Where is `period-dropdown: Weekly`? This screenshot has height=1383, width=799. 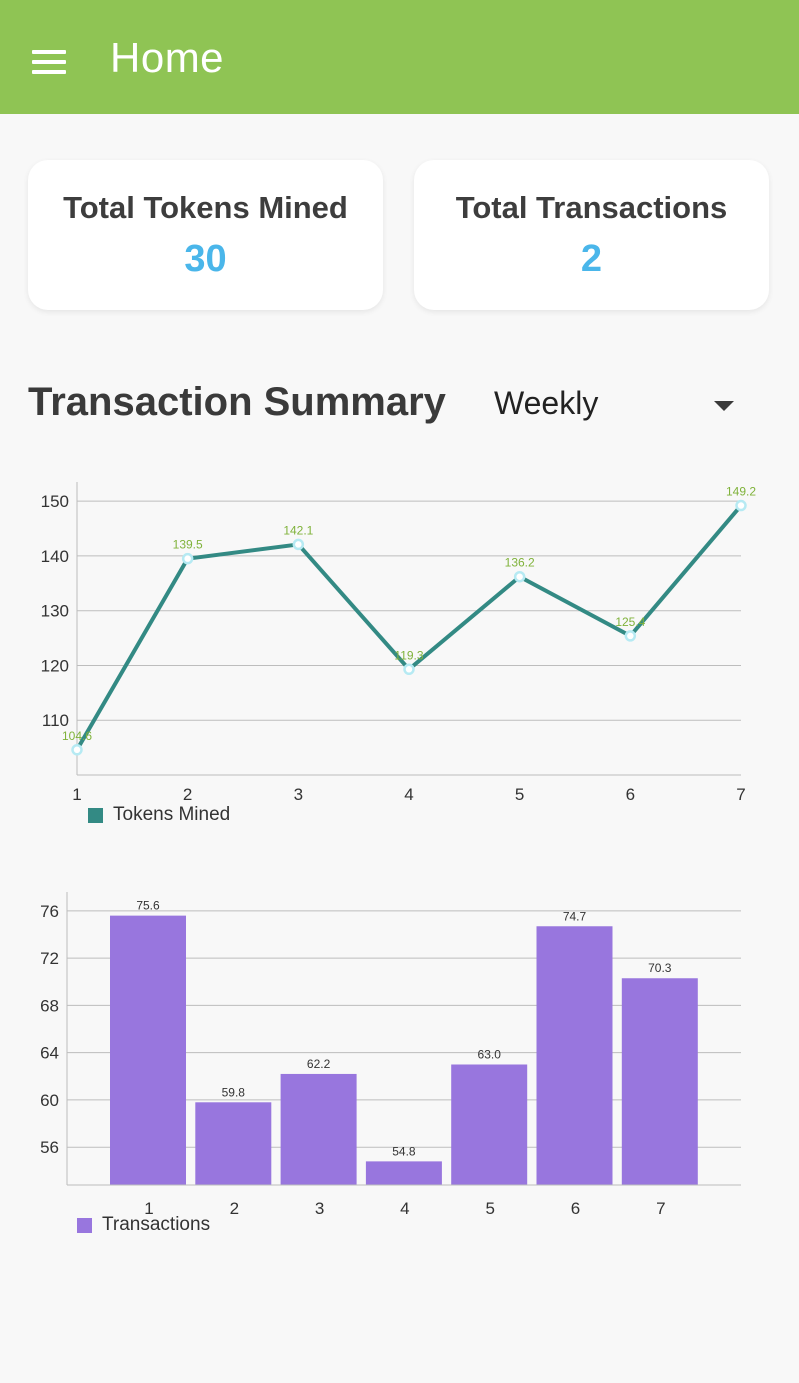 period-dropdown: Weekly is located at coordinates (619, 407).